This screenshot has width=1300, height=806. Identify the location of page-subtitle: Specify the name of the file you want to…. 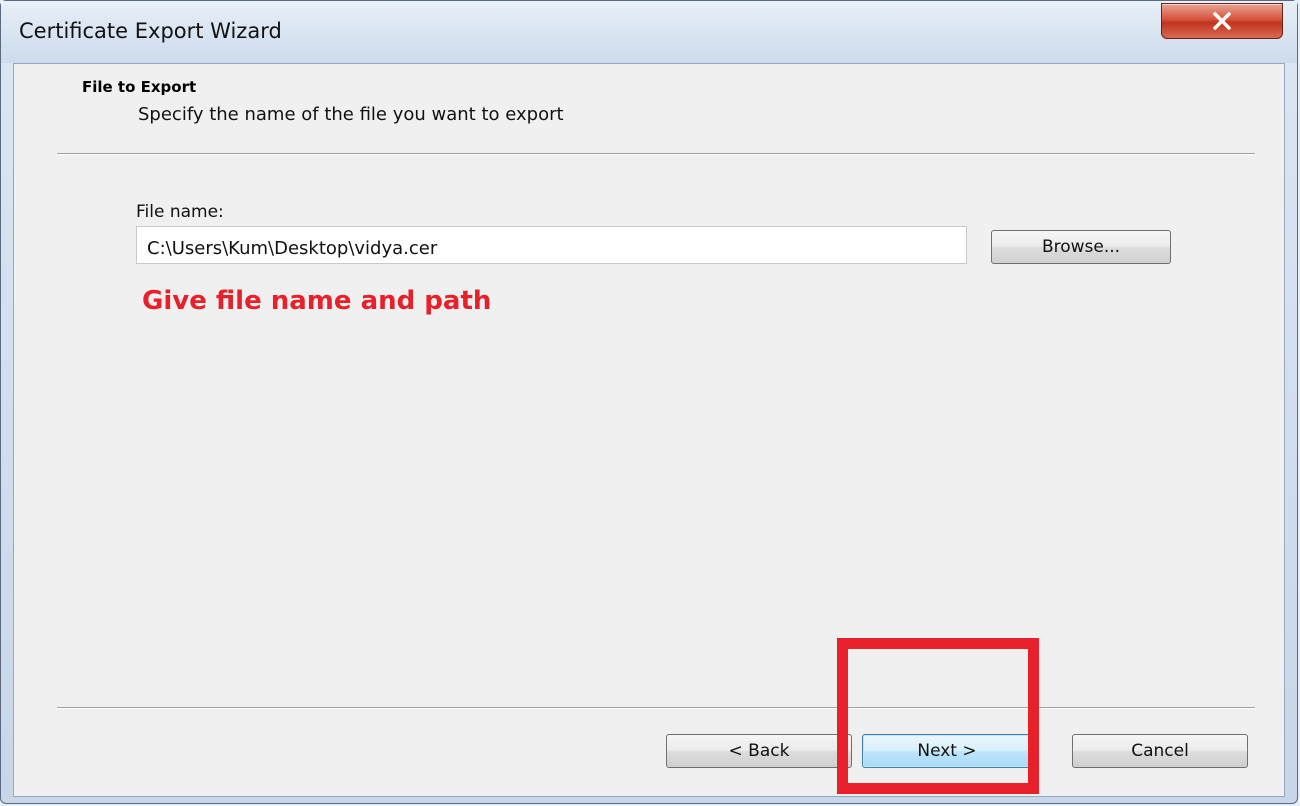
(351, 114).